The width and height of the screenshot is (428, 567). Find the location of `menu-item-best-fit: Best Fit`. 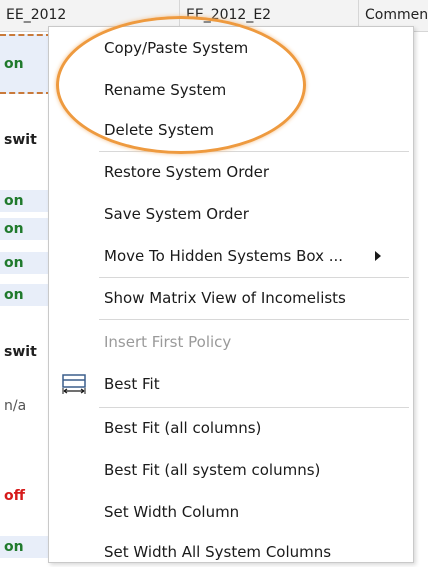

menu-item-best-fit: Best Fit is located at coordinates (231, 384).